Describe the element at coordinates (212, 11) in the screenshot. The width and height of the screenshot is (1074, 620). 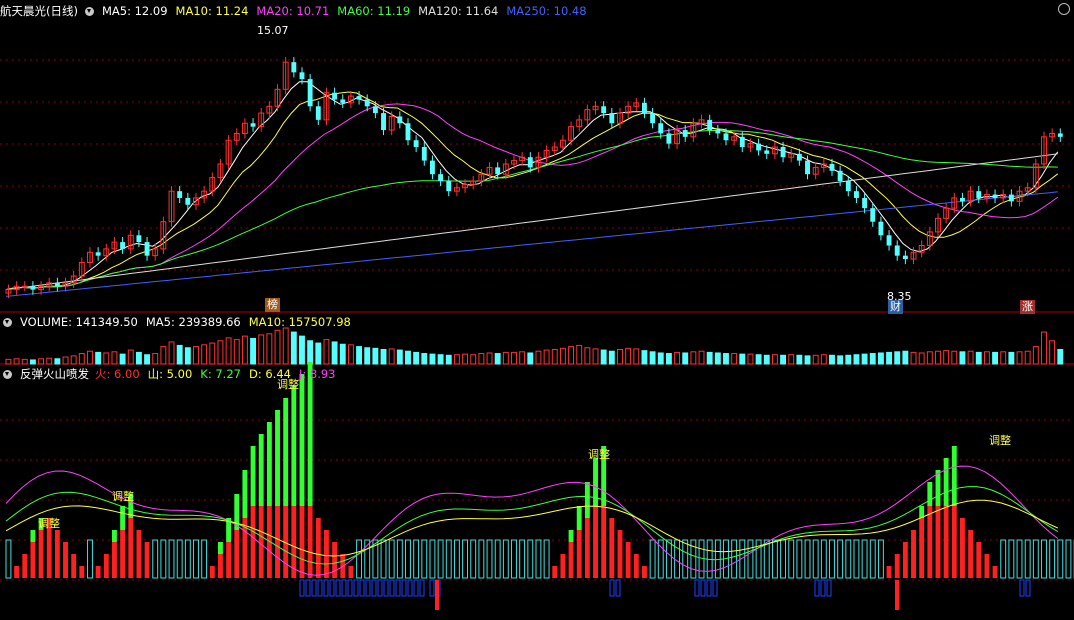
I see `ma-label-1: MA10: 11.24` at that location.